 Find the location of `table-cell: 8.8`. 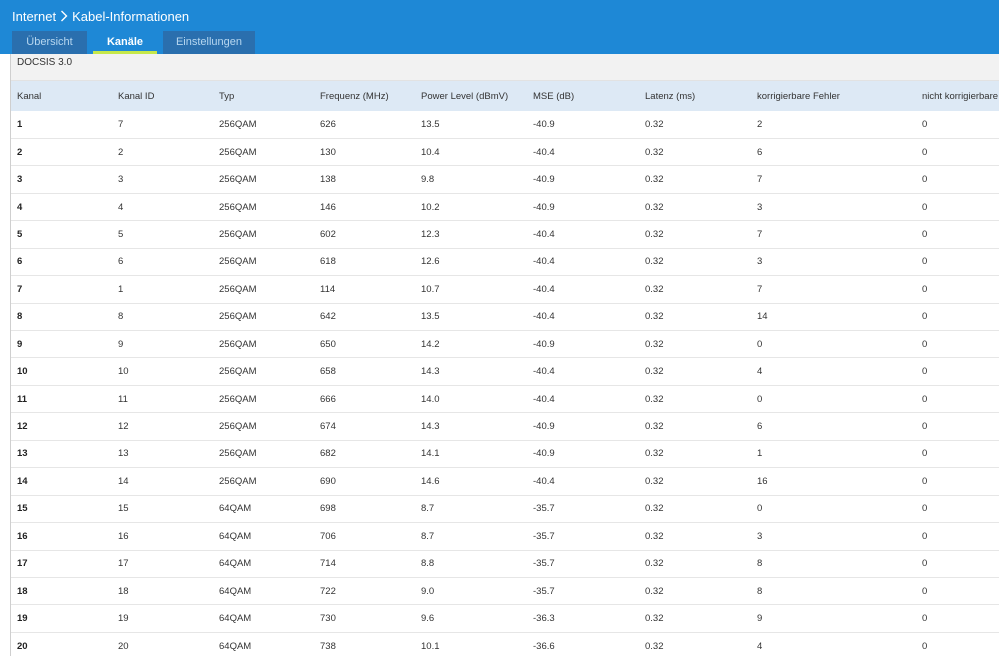

table-cell: 8.8 is located at coordinates (428, 564).